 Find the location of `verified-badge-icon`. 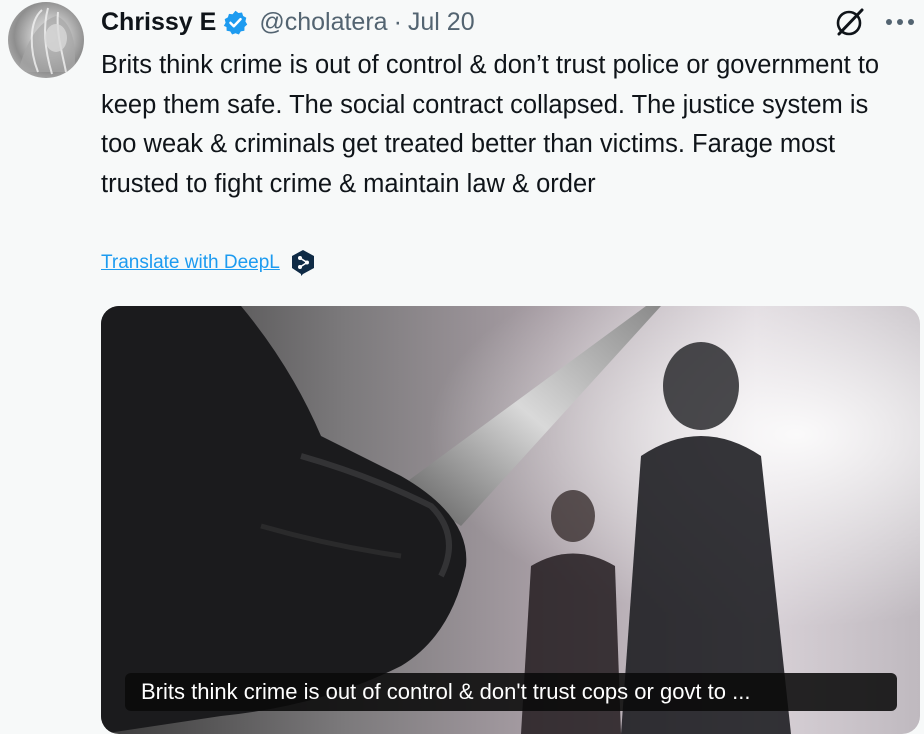

verified-badge-icon is located at coordinates (235, 22).